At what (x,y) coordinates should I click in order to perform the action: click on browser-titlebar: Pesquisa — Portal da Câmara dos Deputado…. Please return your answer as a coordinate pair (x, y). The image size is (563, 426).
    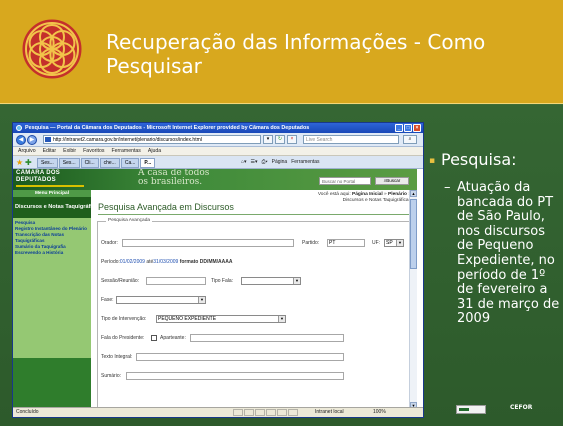
    Looking at the image, I should click on (218, 128).